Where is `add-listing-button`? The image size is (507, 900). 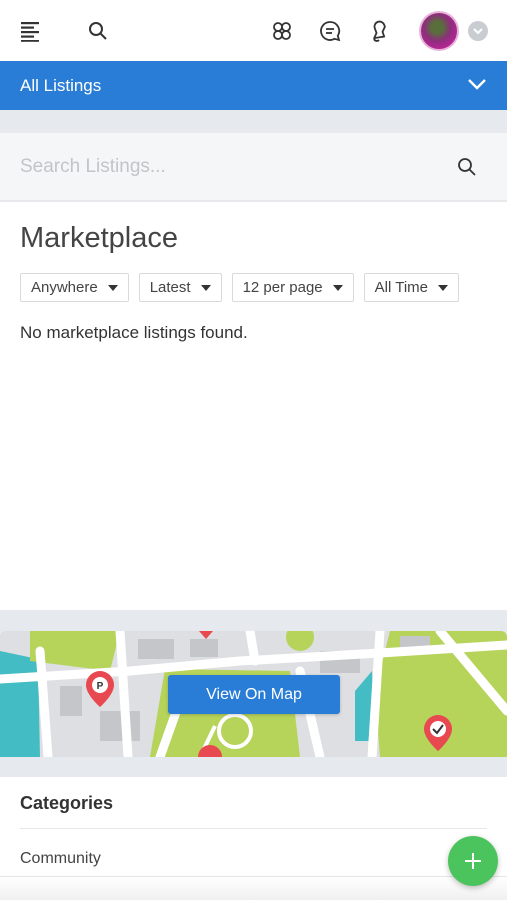
add-listing-button is located at coordinates (473, 861).